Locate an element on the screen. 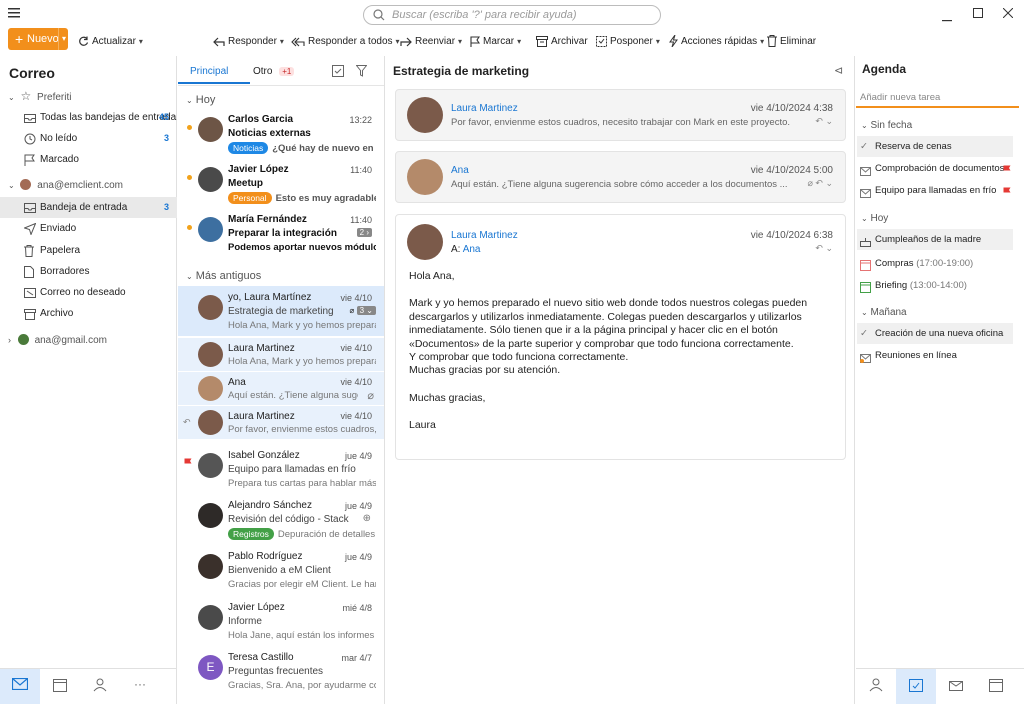  subject: Bienvenido a eM Client is located at coordinates (279, 570).